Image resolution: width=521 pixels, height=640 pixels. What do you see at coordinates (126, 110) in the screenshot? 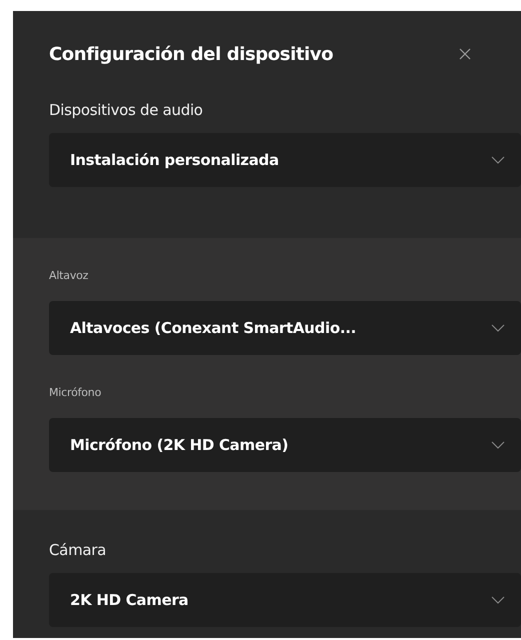
I see `field-label: Dispositivos de audio` at bounding box center [126, 110].